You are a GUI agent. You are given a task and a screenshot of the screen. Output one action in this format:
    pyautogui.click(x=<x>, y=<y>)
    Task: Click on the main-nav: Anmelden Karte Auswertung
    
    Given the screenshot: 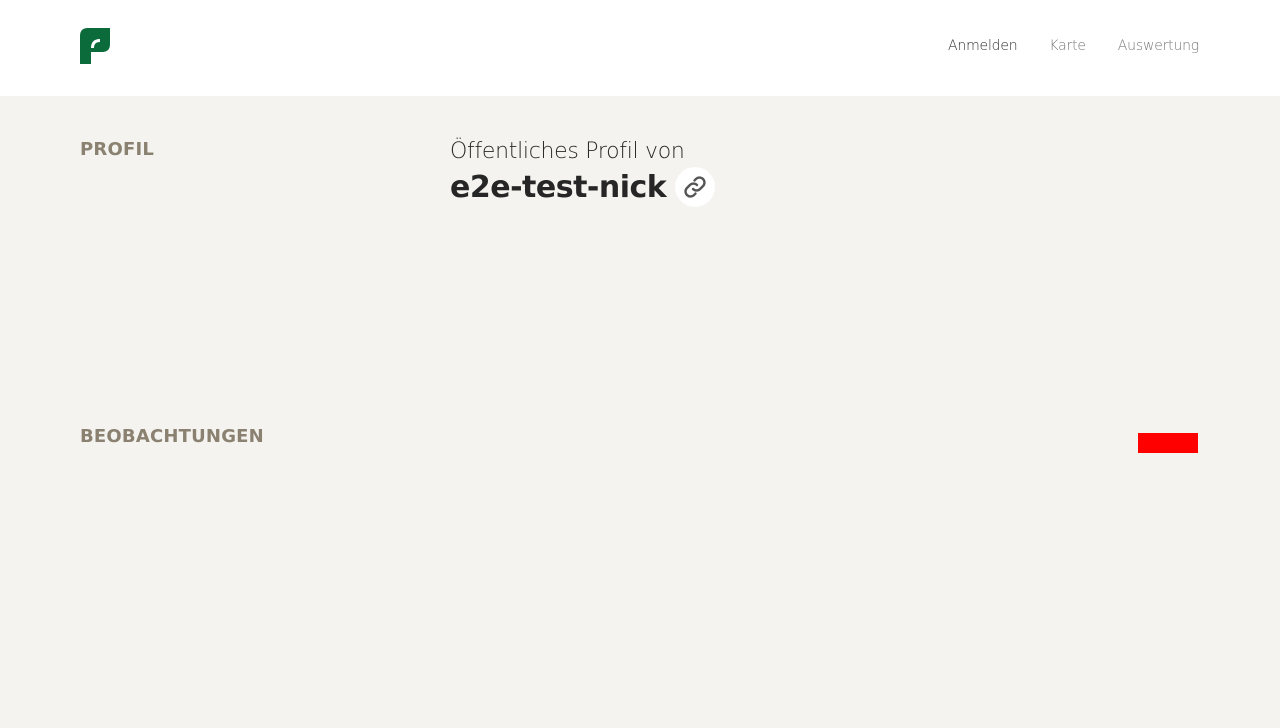 What is the action you would take?
    pyautogui.click(x=1073, y=46)
    